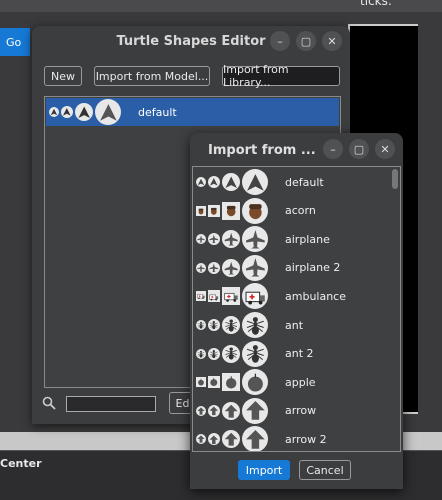 This screenshot has height=500, width=442. I want to click on library-shape-row: apple, so click(292, 382).